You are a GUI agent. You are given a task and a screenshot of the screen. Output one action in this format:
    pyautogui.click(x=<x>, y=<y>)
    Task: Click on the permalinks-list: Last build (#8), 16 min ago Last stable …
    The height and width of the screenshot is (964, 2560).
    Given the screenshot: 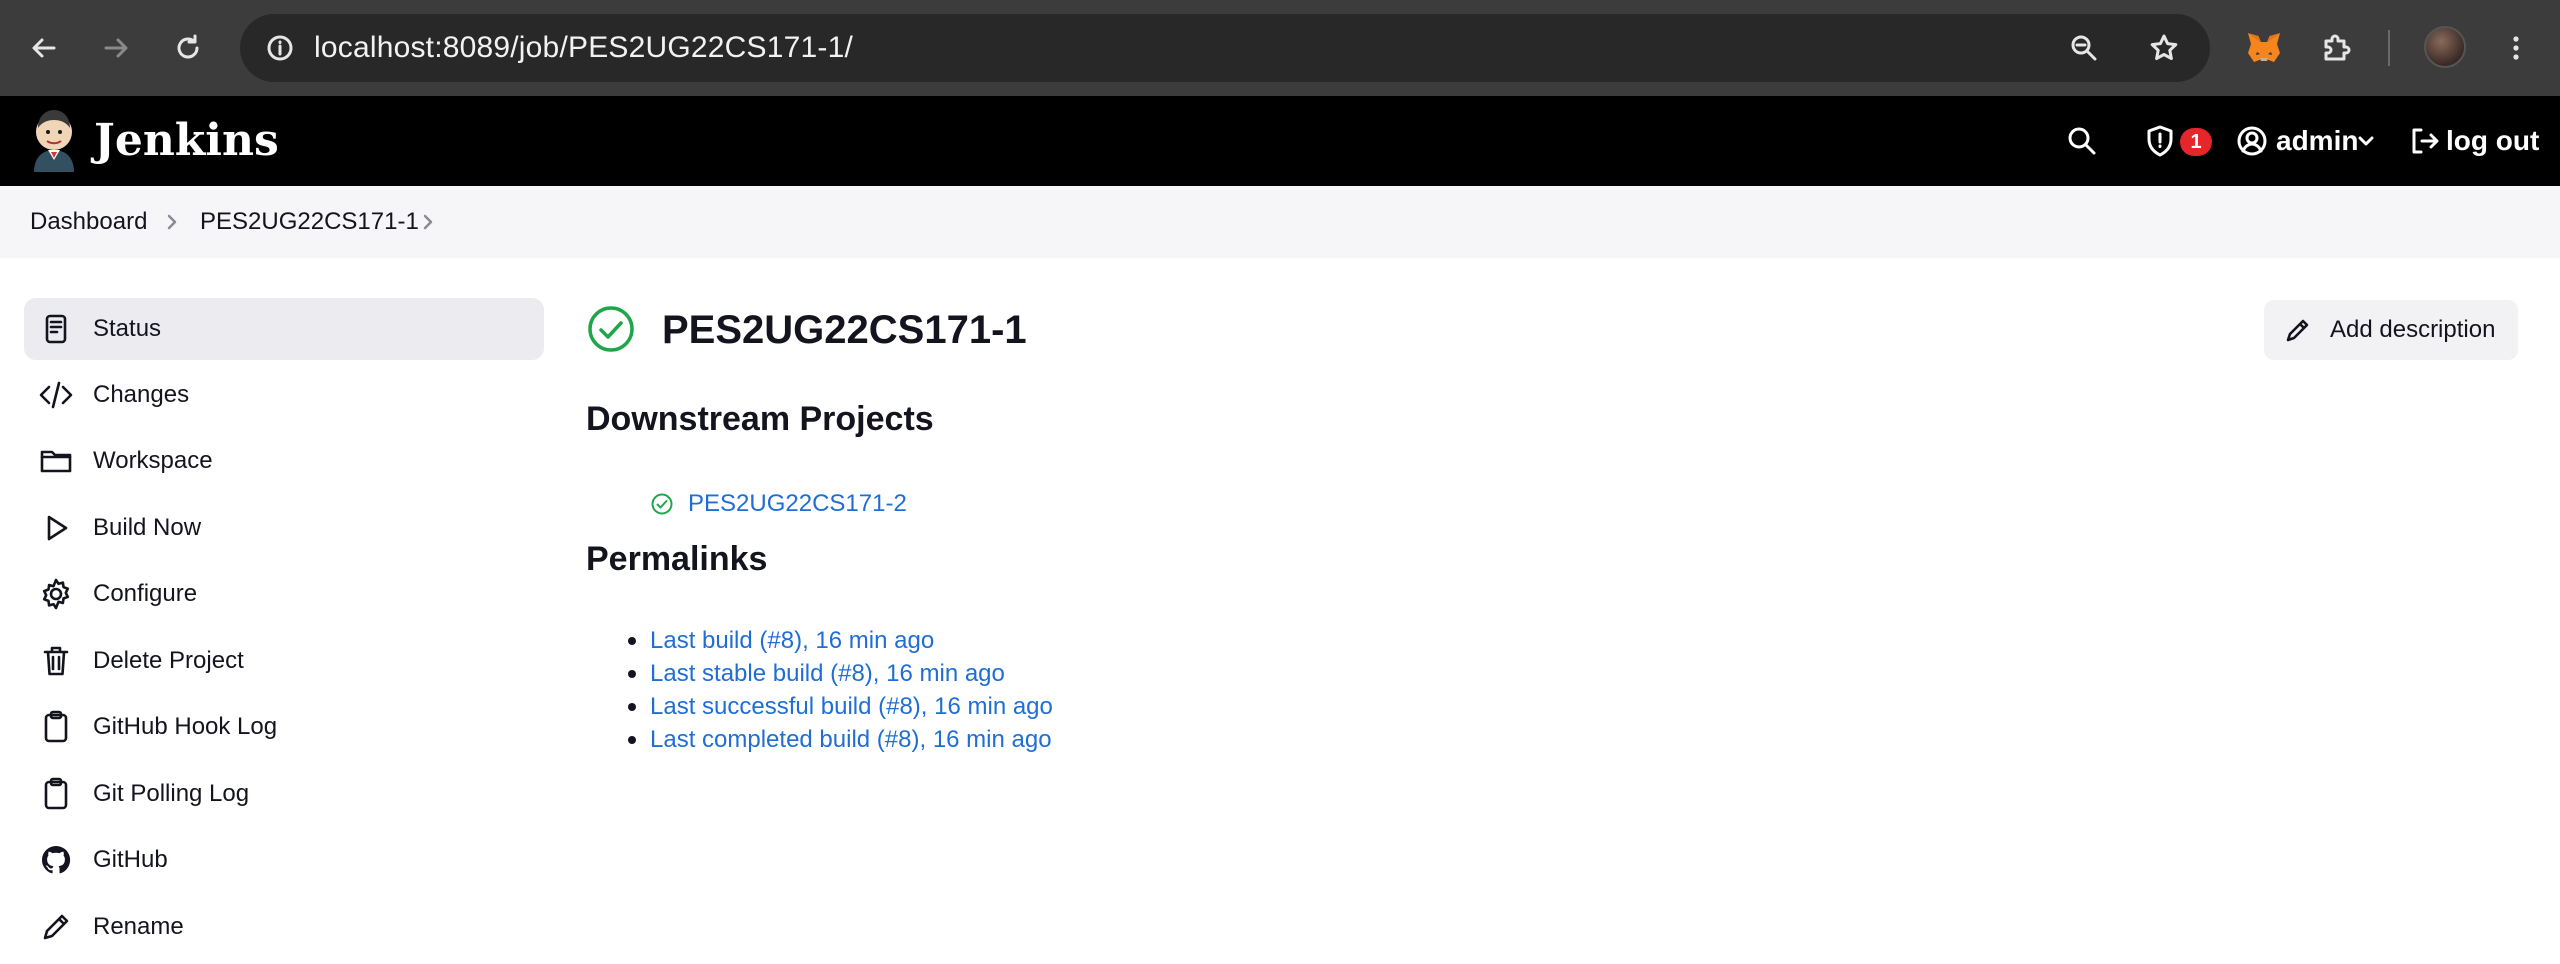 What is the action you would take?
    pyautogui.click(x=840, y=690)
    